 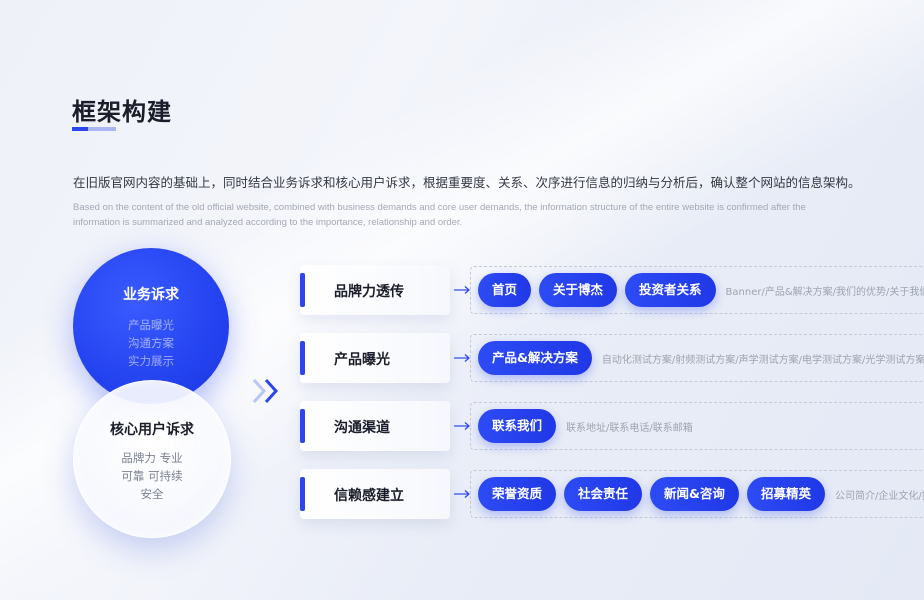 I want to click on nav-pill-contact: 联系我们, so click(x=517, y=426).